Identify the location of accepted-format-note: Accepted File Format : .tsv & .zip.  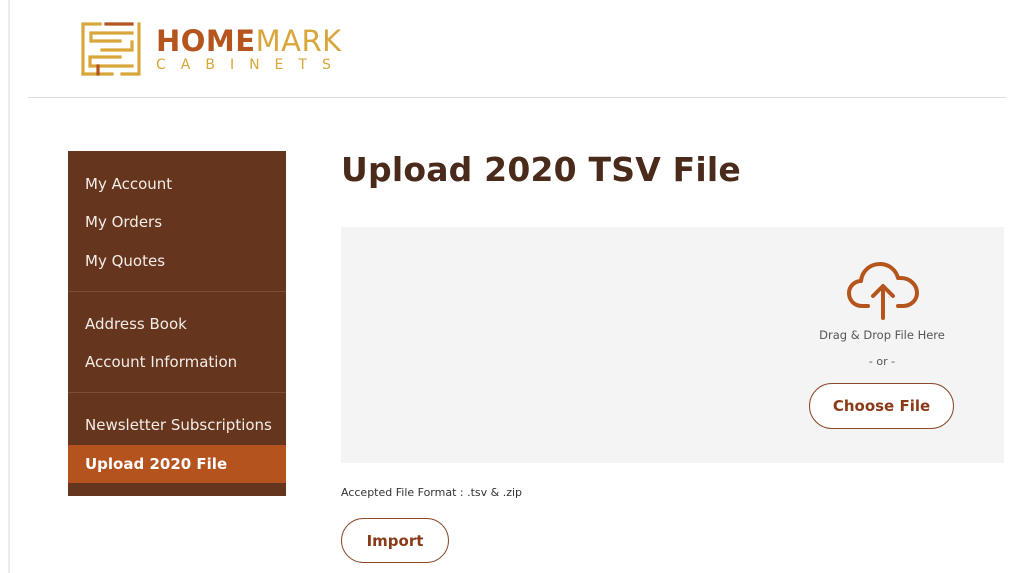
(432, 492).